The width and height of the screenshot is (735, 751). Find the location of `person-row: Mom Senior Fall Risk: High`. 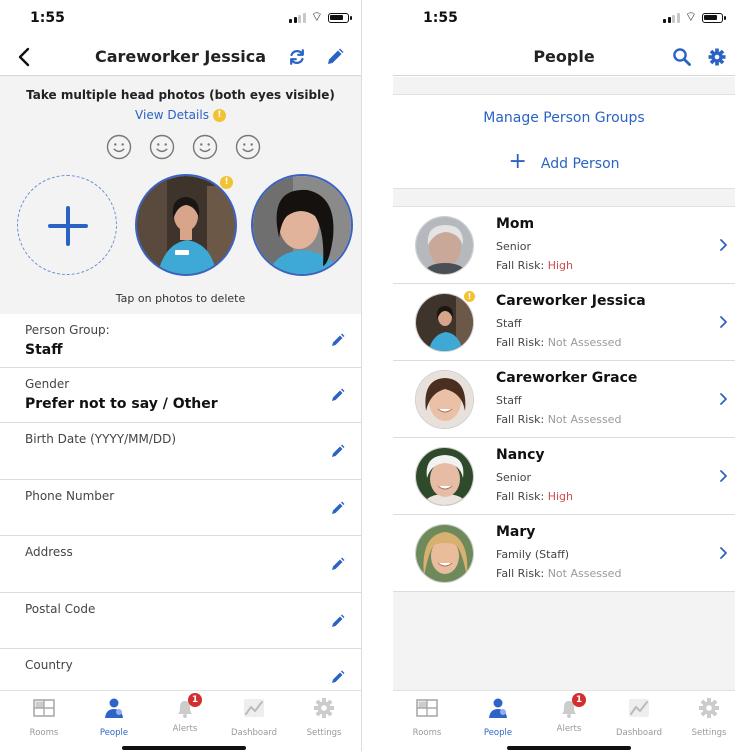

person-row: Mom Senior Fall Risk: High is located at coordinates (564, 245).